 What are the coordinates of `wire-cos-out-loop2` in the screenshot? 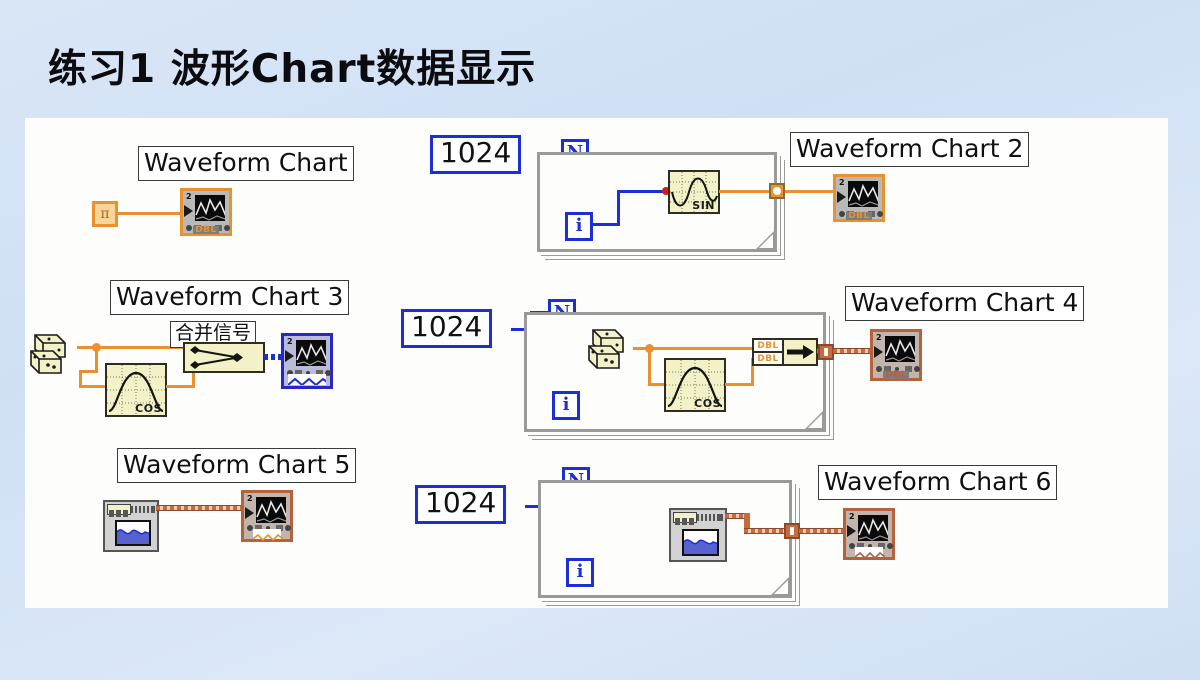 It's located at (739, 384).